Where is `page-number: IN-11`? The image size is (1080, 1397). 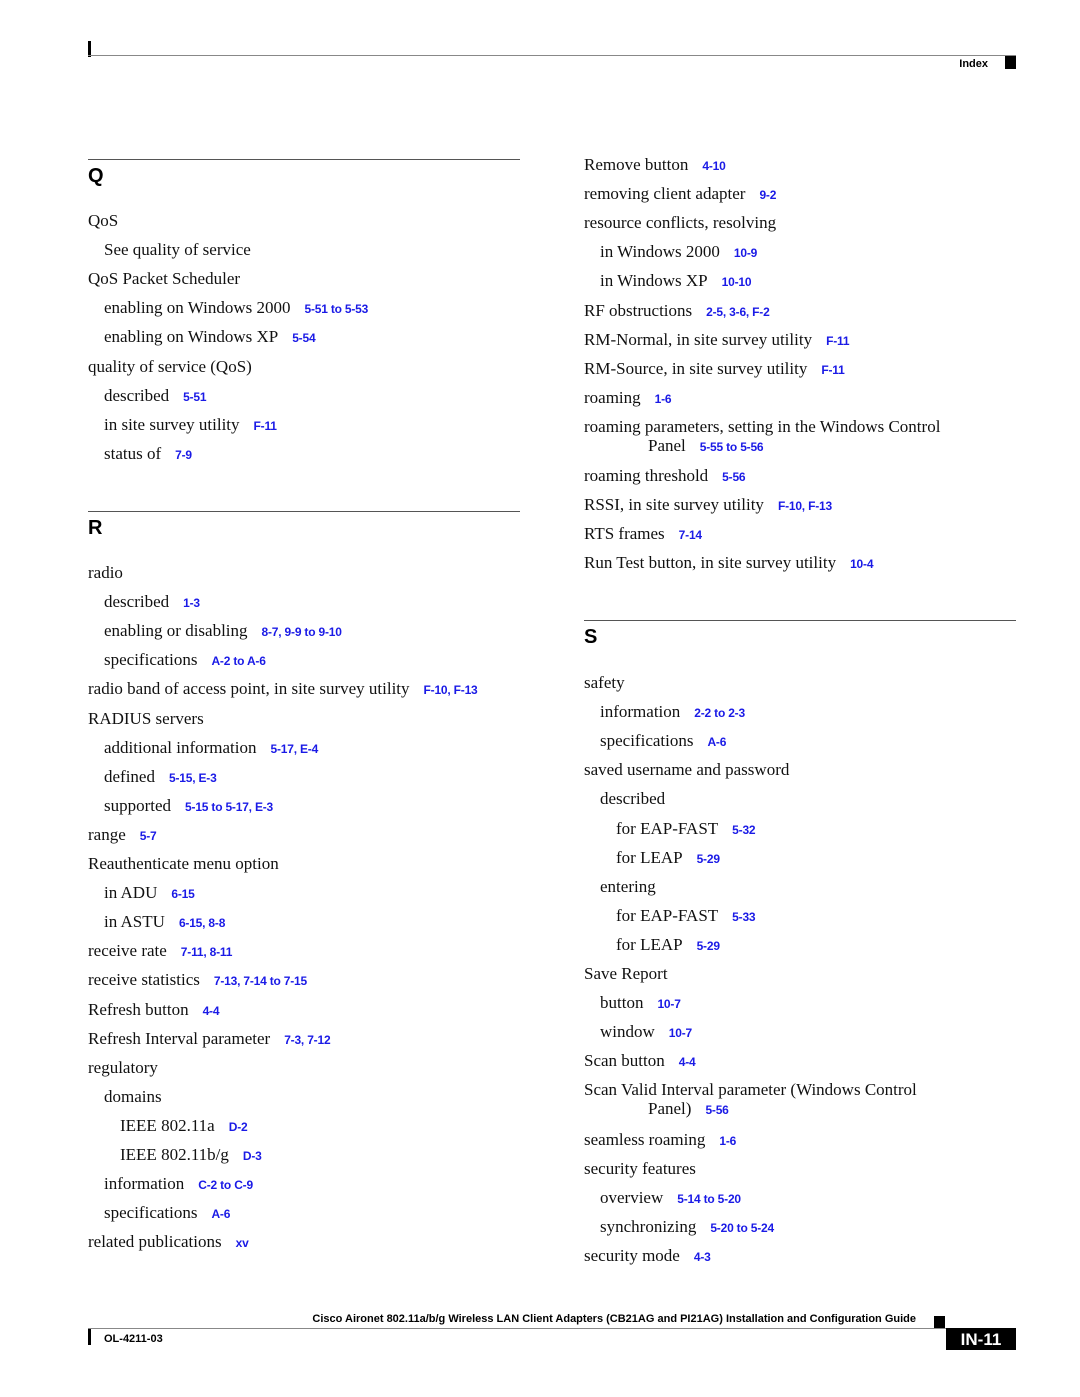
page-number: IN-11 is located at coordinates (981, 1339).